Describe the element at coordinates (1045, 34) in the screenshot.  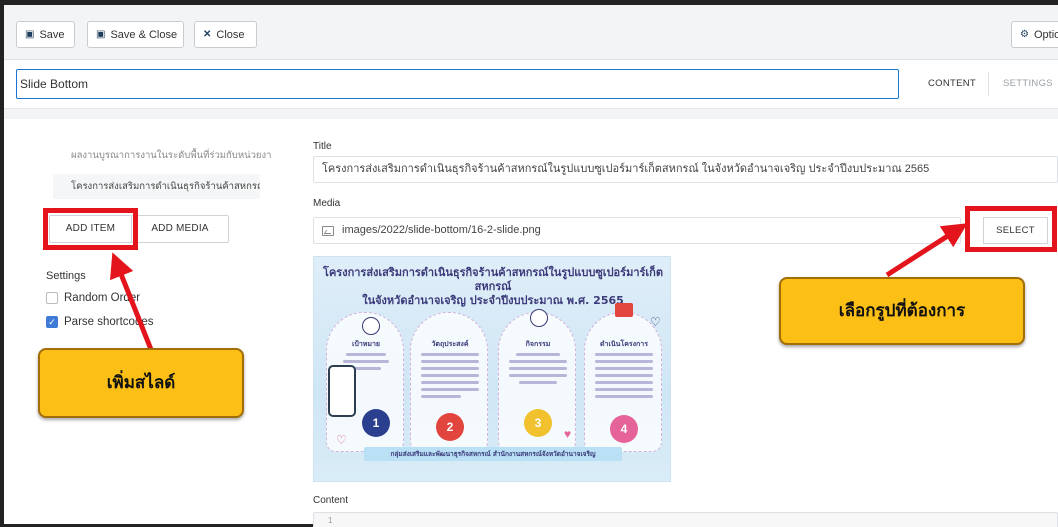
I see `options-button-label: Optio` at that location.